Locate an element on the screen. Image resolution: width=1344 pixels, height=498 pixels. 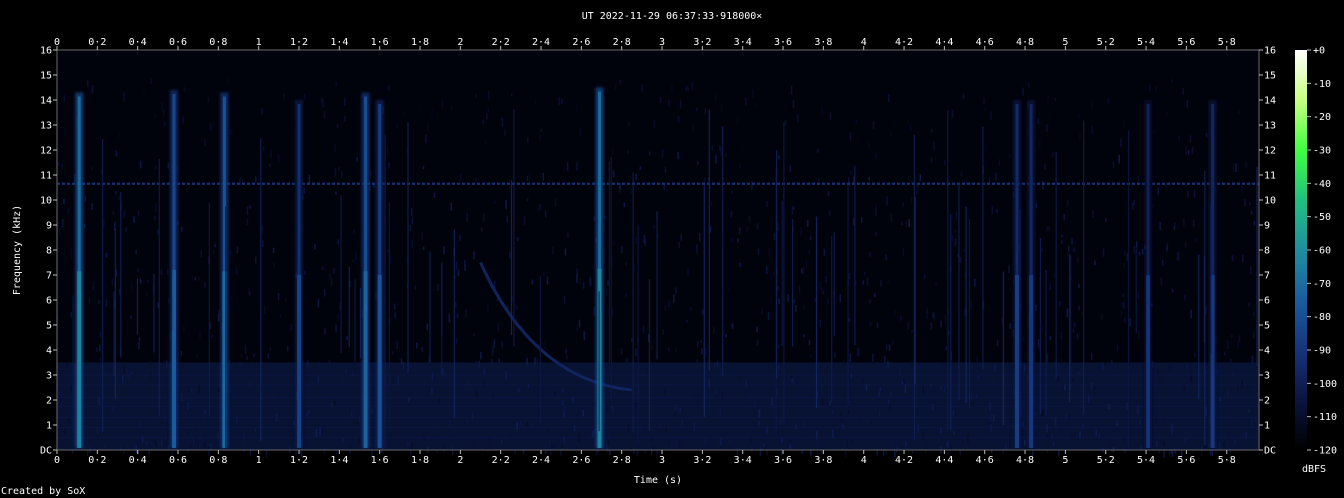
colorbar-tick-label: -10 is located at coordinates (1322, 84).